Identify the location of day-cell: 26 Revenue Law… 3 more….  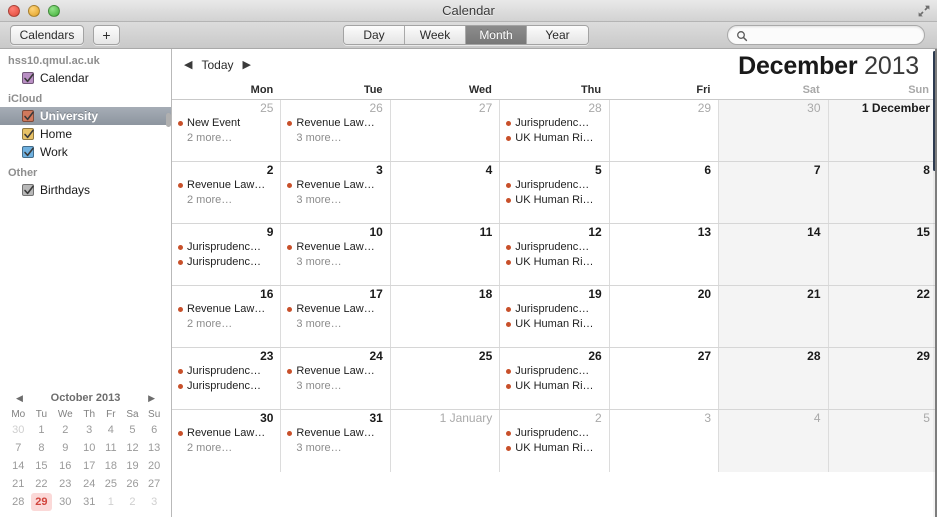
(336, 130).